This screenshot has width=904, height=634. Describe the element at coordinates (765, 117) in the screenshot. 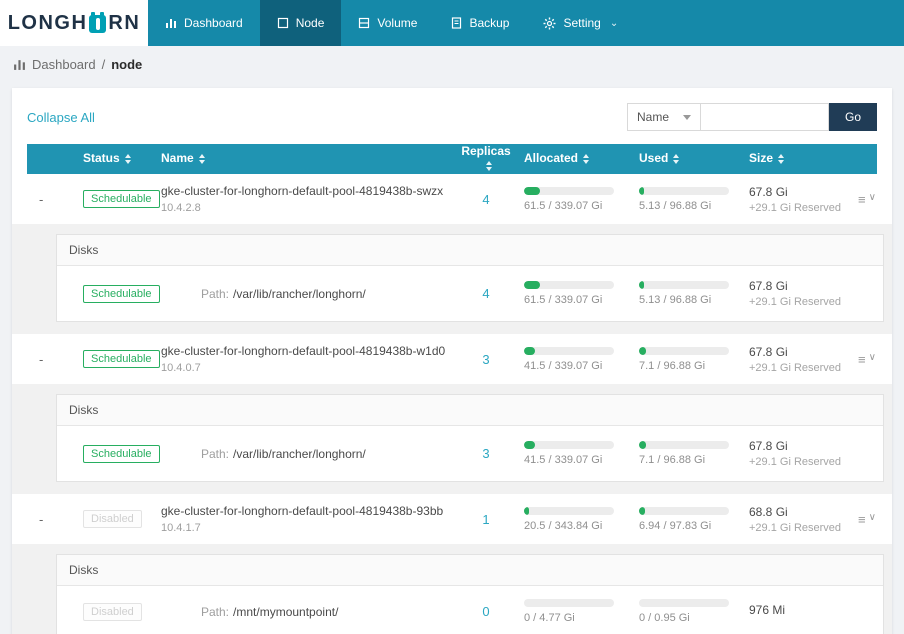

I see `search-input` at that location.